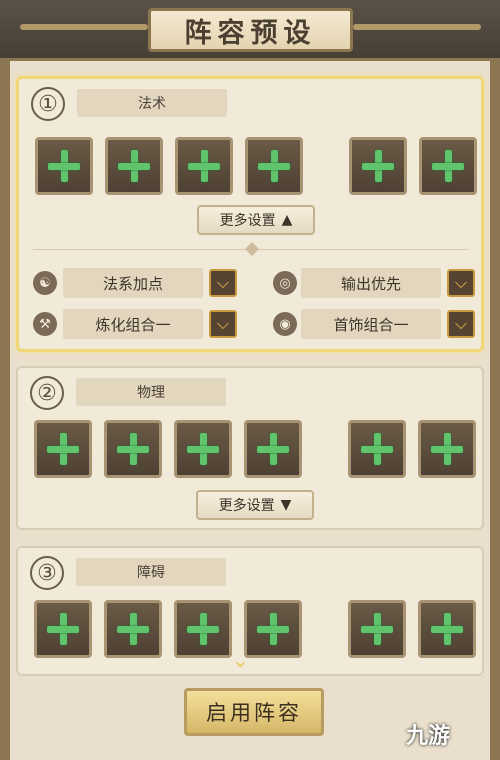  Describe the element at coordinates (45, 324) in the screenshot. I see `hammer-icon: ⚒` at that location.